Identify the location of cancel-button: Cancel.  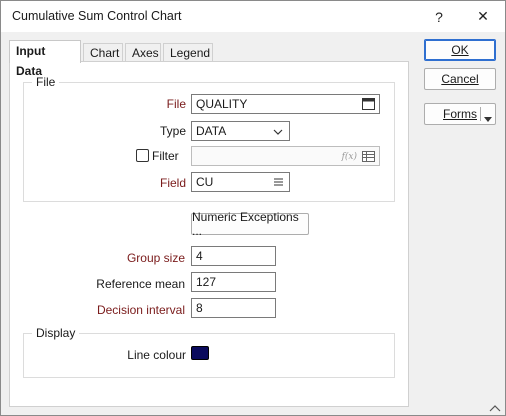
(460, 79).